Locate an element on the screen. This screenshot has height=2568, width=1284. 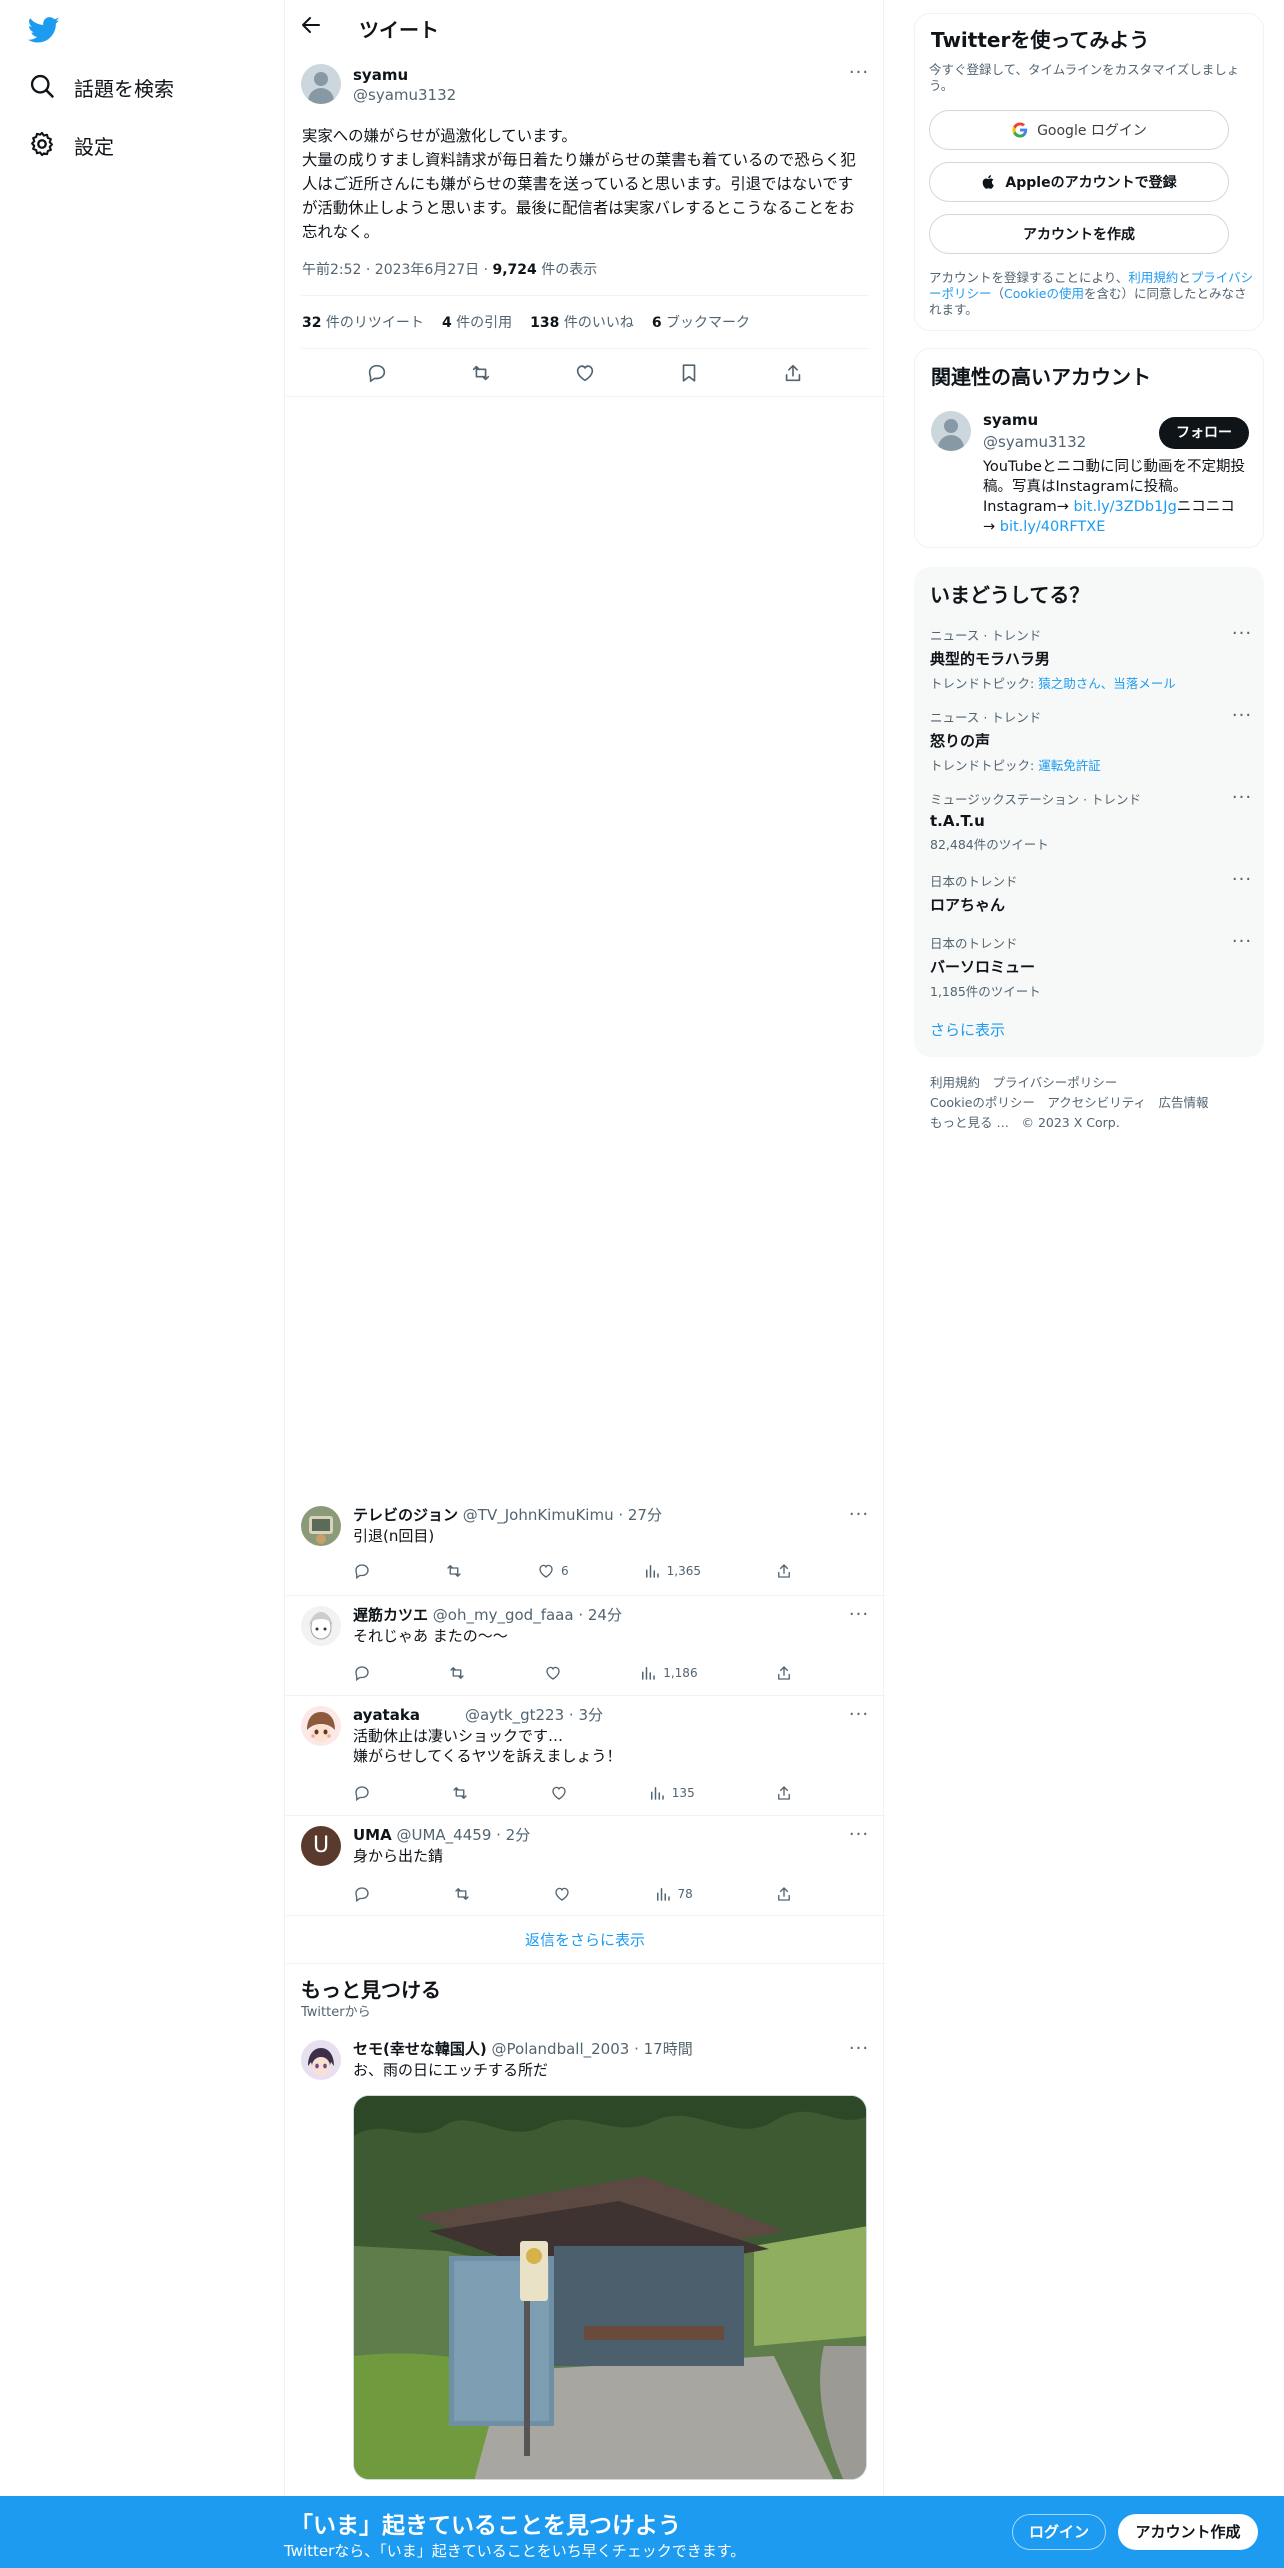
cookie-link: Cookieの使用 is located at coordinates (1044, 293).